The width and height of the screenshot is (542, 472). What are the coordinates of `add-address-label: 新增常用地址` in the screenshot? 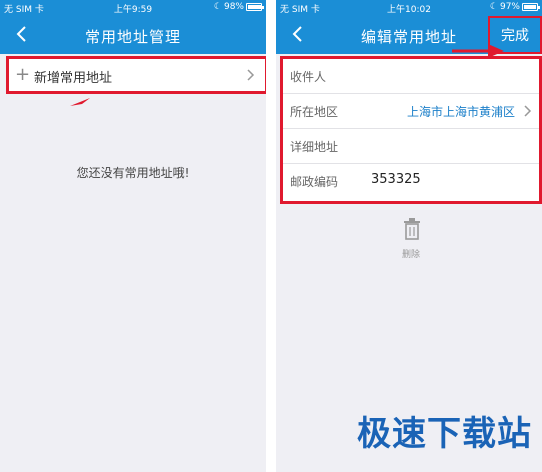 It's located at (73, 78).